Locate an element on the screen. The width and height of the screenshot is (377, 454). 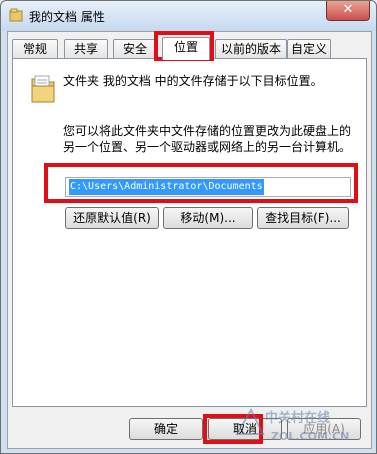
svg-text: 中关村在线 is located at coordinates (297, 418).